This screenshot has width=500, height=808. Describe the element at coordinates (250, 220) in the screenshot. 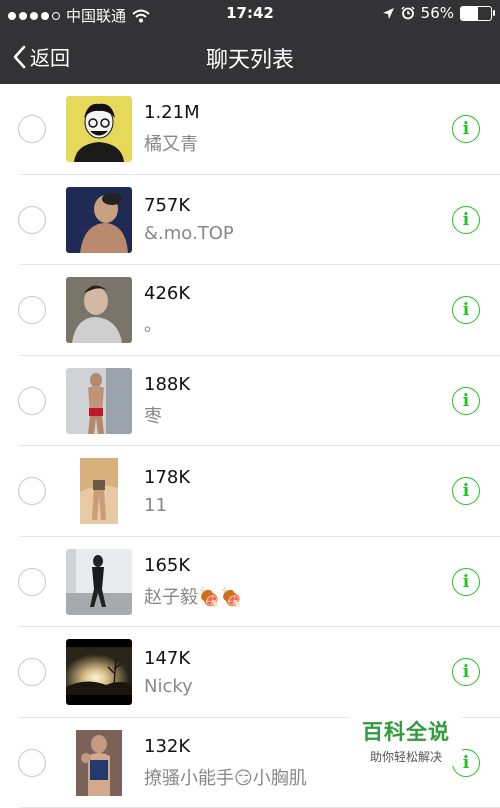

I see `list-item: 757K &.mo.TOP i` at that location.